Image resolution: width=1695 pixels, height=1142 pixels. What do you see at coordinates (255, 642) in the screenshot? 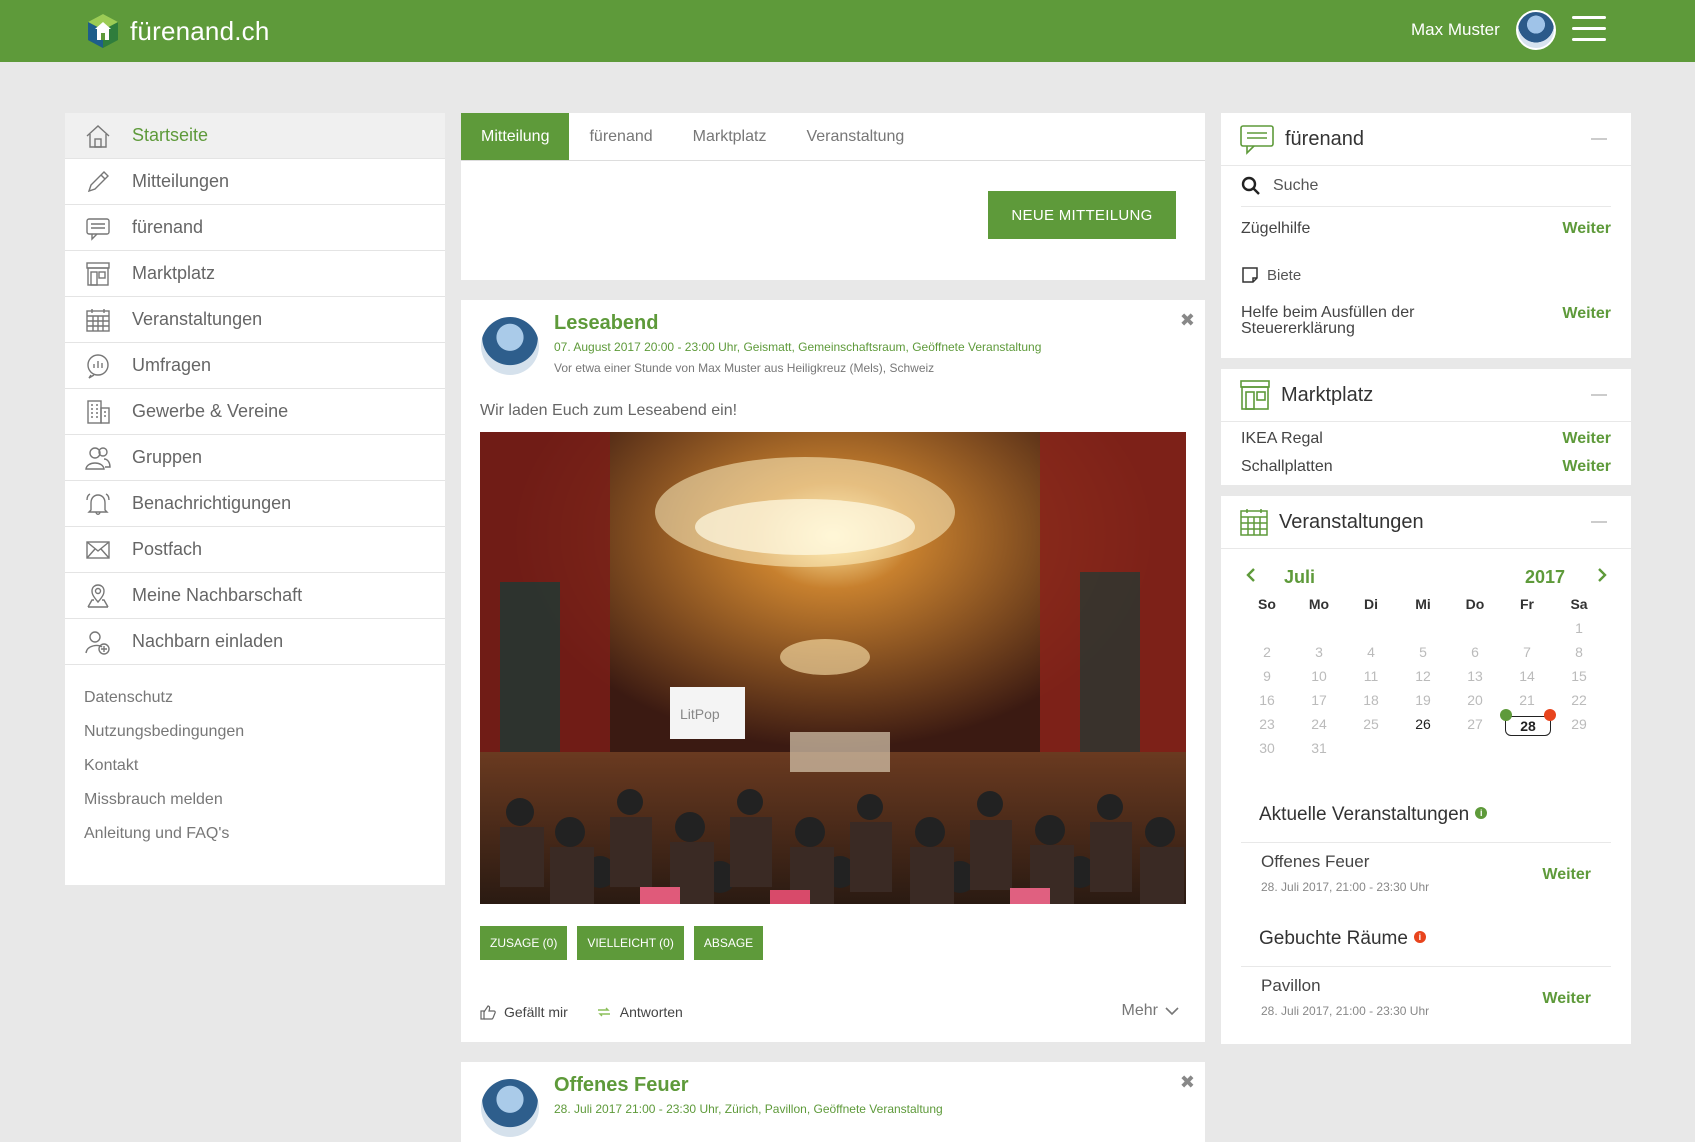
I see `sidebar-item-nachbarn-einladen: Nachbarn einladen` at bounding box center [255, 642].